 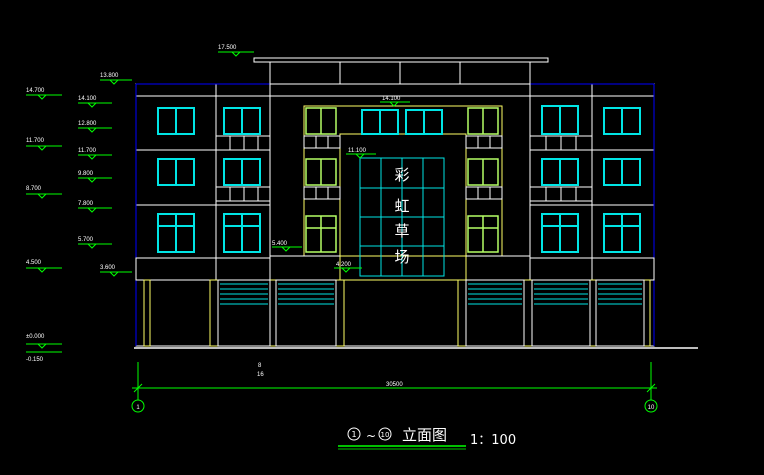 What do you see at coordinates (394, 381) in the screenshot?
I see `dimension-line` at bounding box center [394, 381].